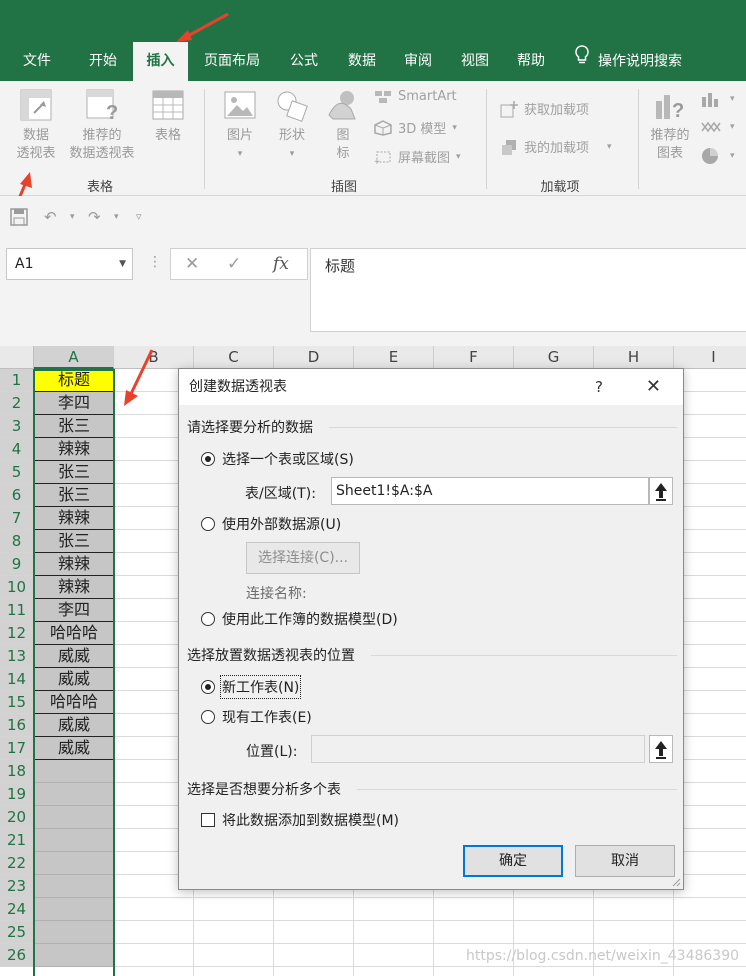  What do you see at coordinates (281, 264) in the screenshot?
I see `insert-function-icon: fx` at bounding box center [281, 264].